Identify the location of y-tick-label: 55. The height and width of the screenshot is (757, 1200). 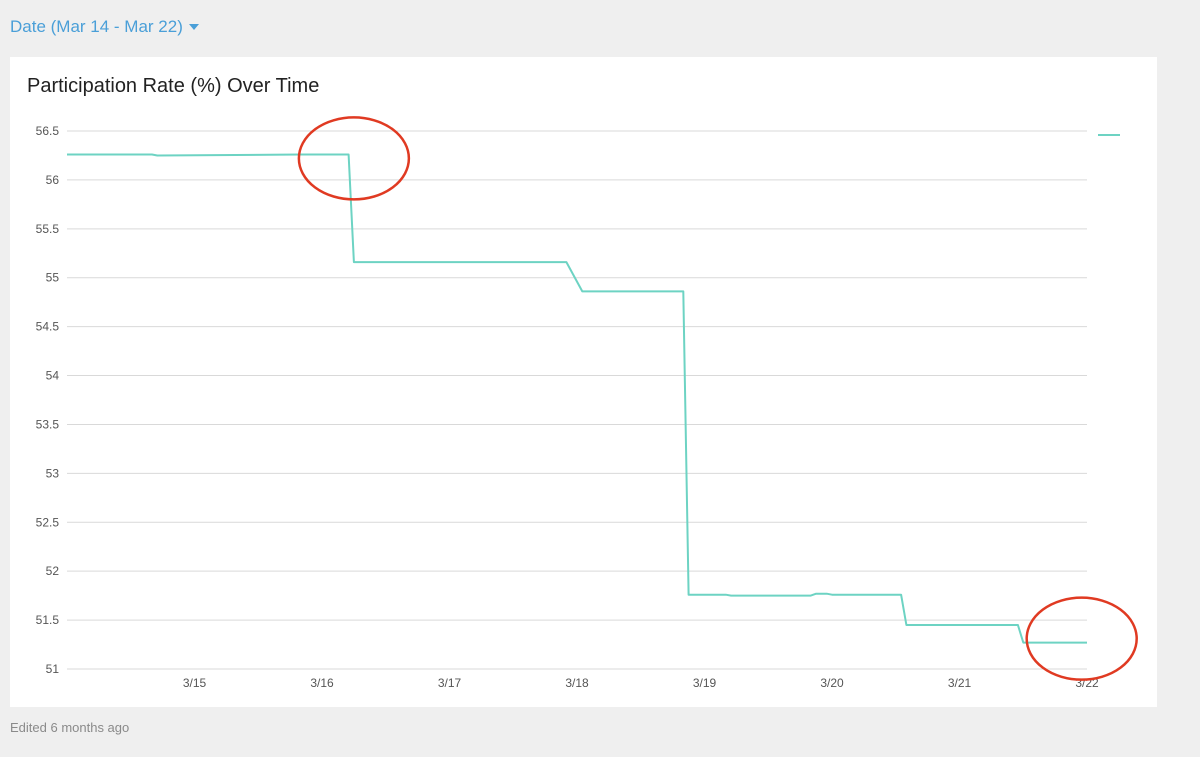
(53, 278).